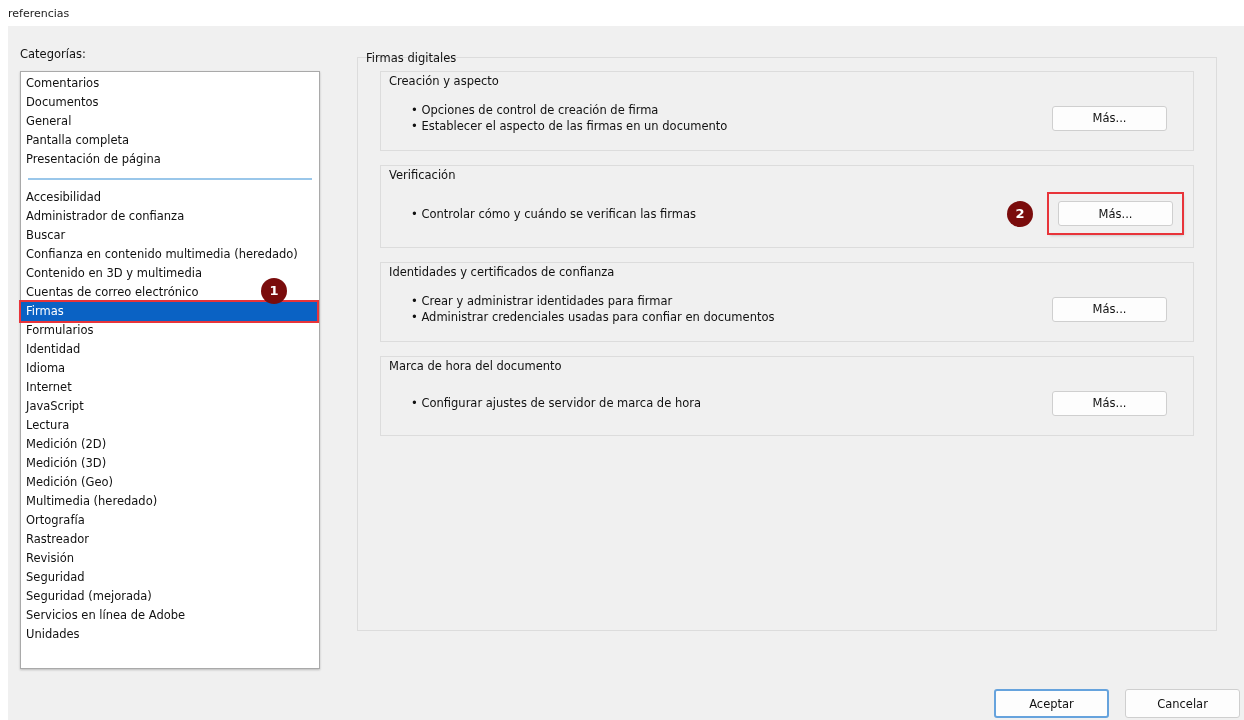 This screenshot has width=1244, height=720. What do you see at coordinates (1182, 703) in the screenshot?
I see `cancel-button: Cancelar` at bounding box center [1182, 703].